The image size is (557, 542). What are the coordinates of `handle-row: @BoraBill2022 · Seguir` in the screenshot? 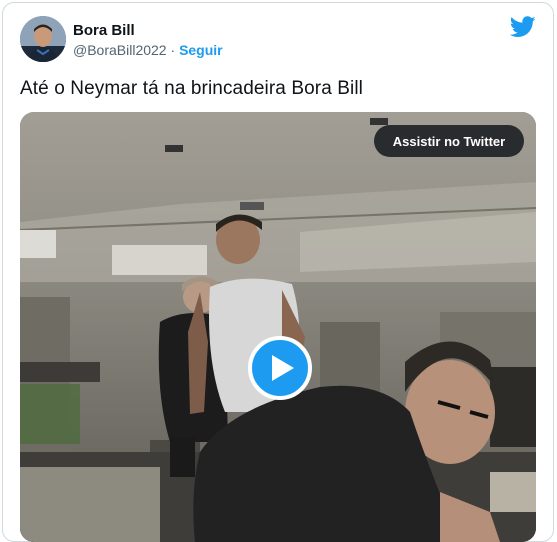 It's located at (148, 50).